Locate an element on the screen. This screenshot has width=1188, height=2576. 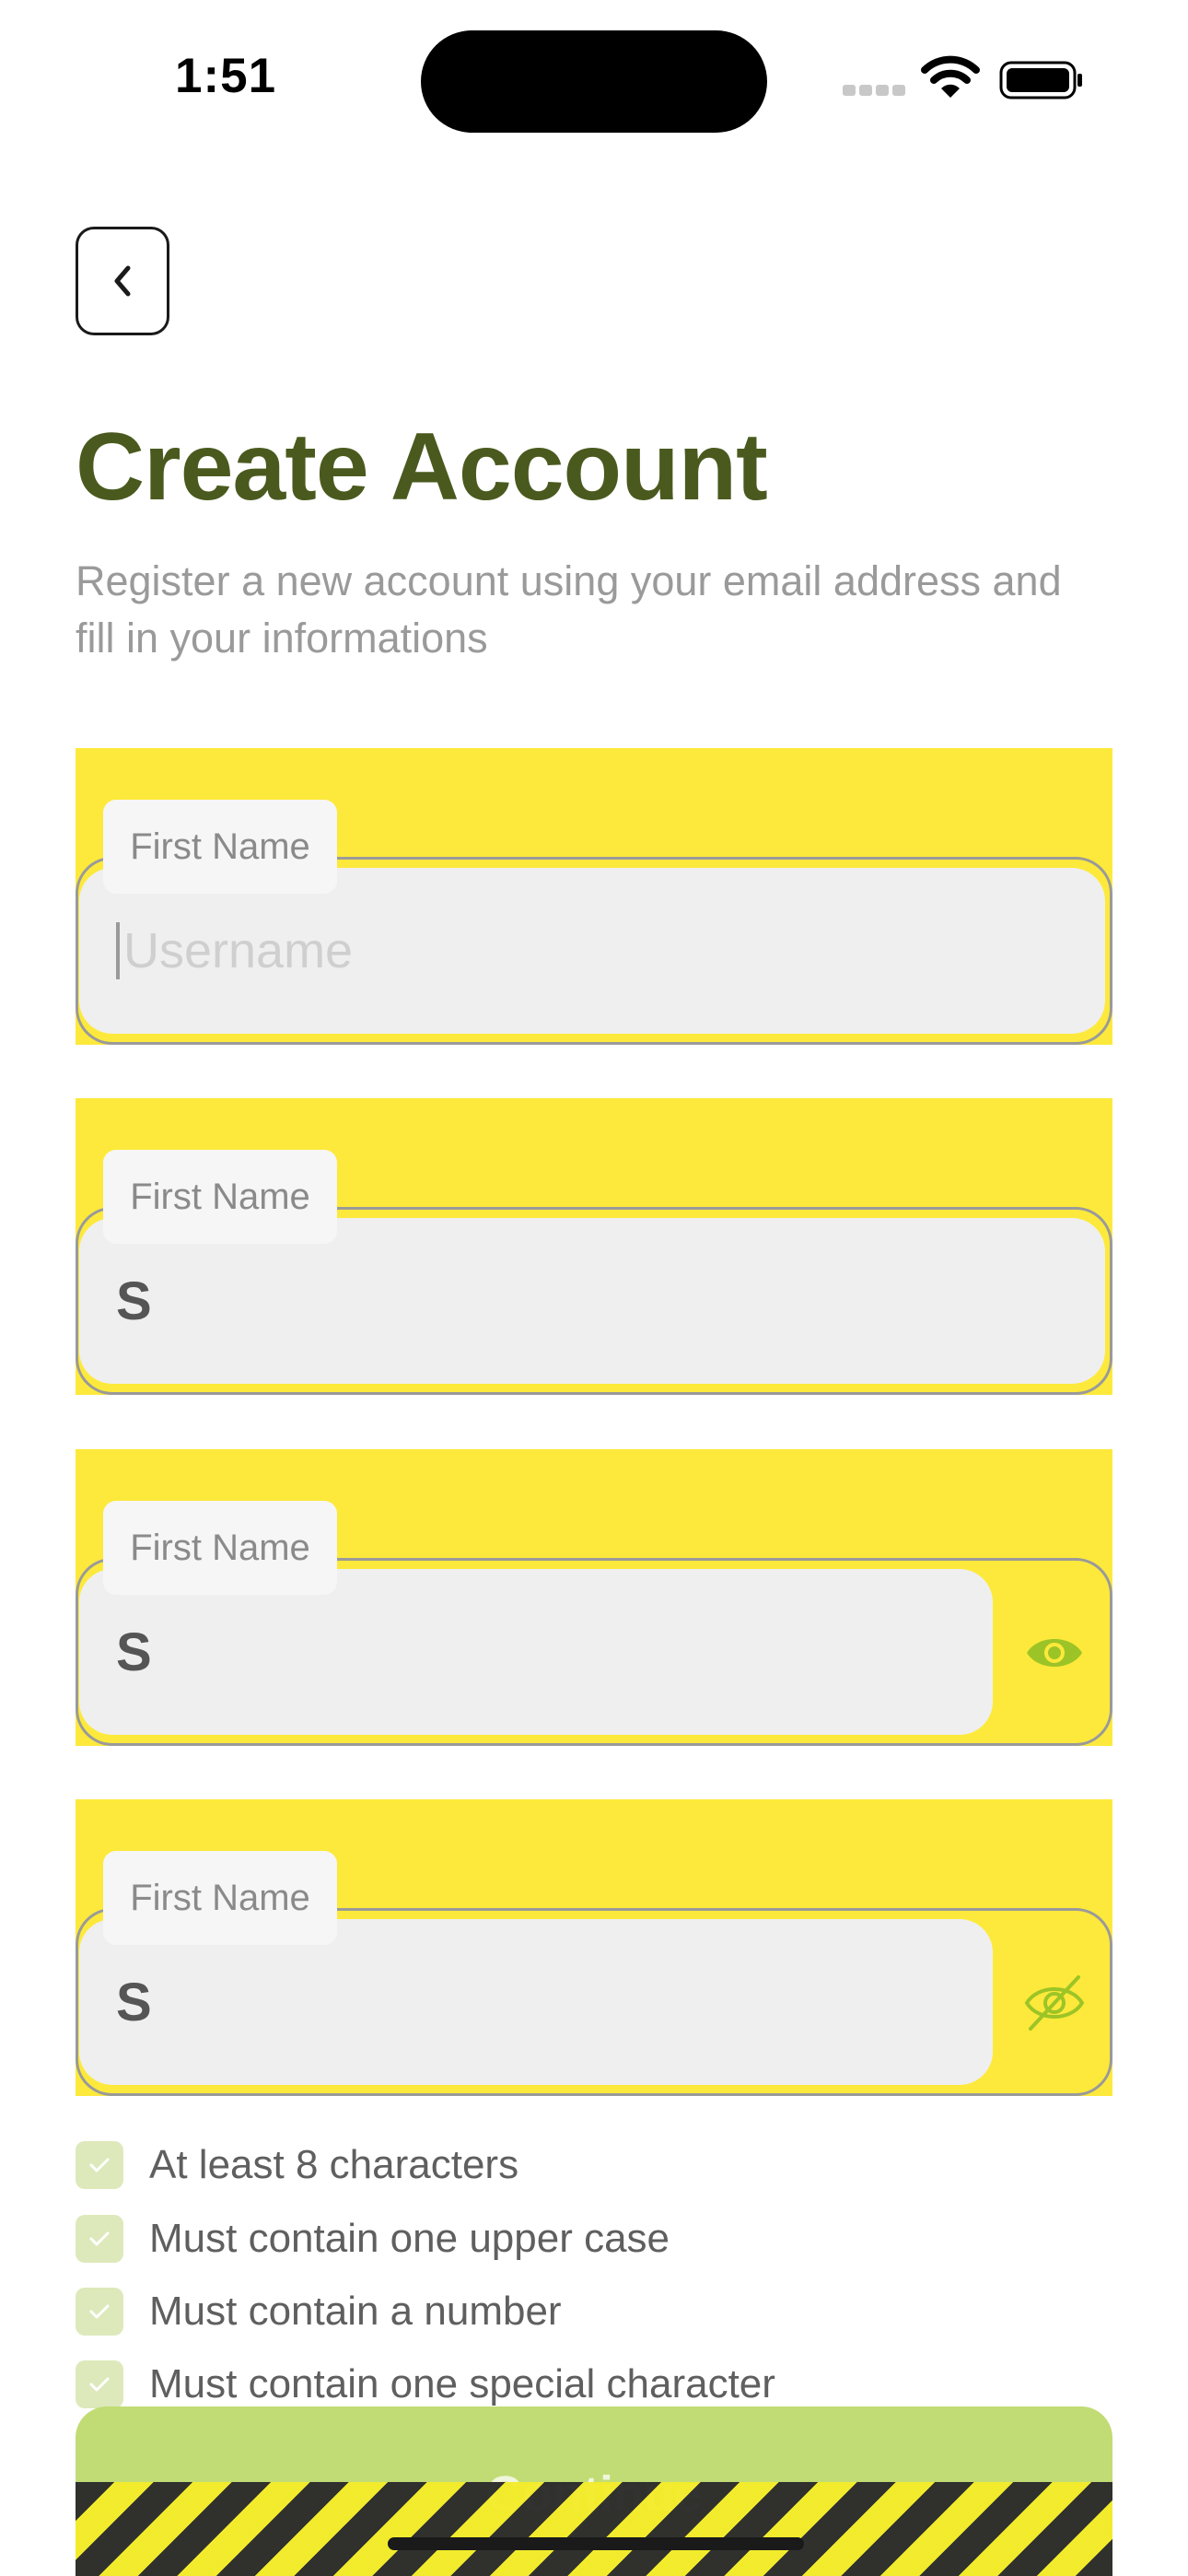
back-button is located at coordinates (122, 281).